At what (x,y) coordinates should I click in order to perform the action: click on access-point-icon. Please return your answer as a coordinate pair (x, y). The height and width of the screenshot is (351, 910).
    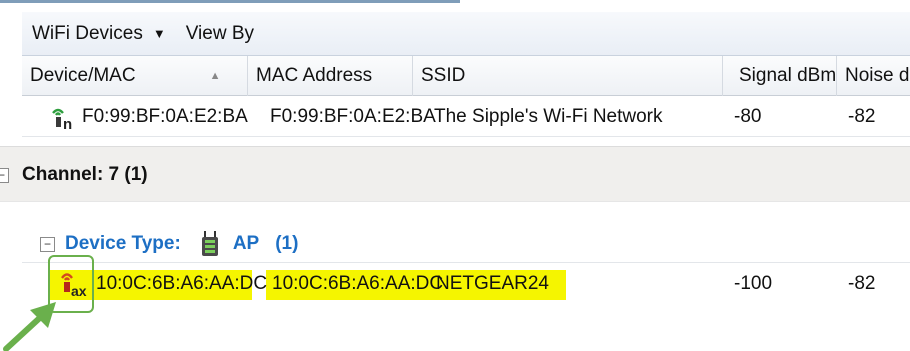
    Looking at the image, I should click on (210, 244).